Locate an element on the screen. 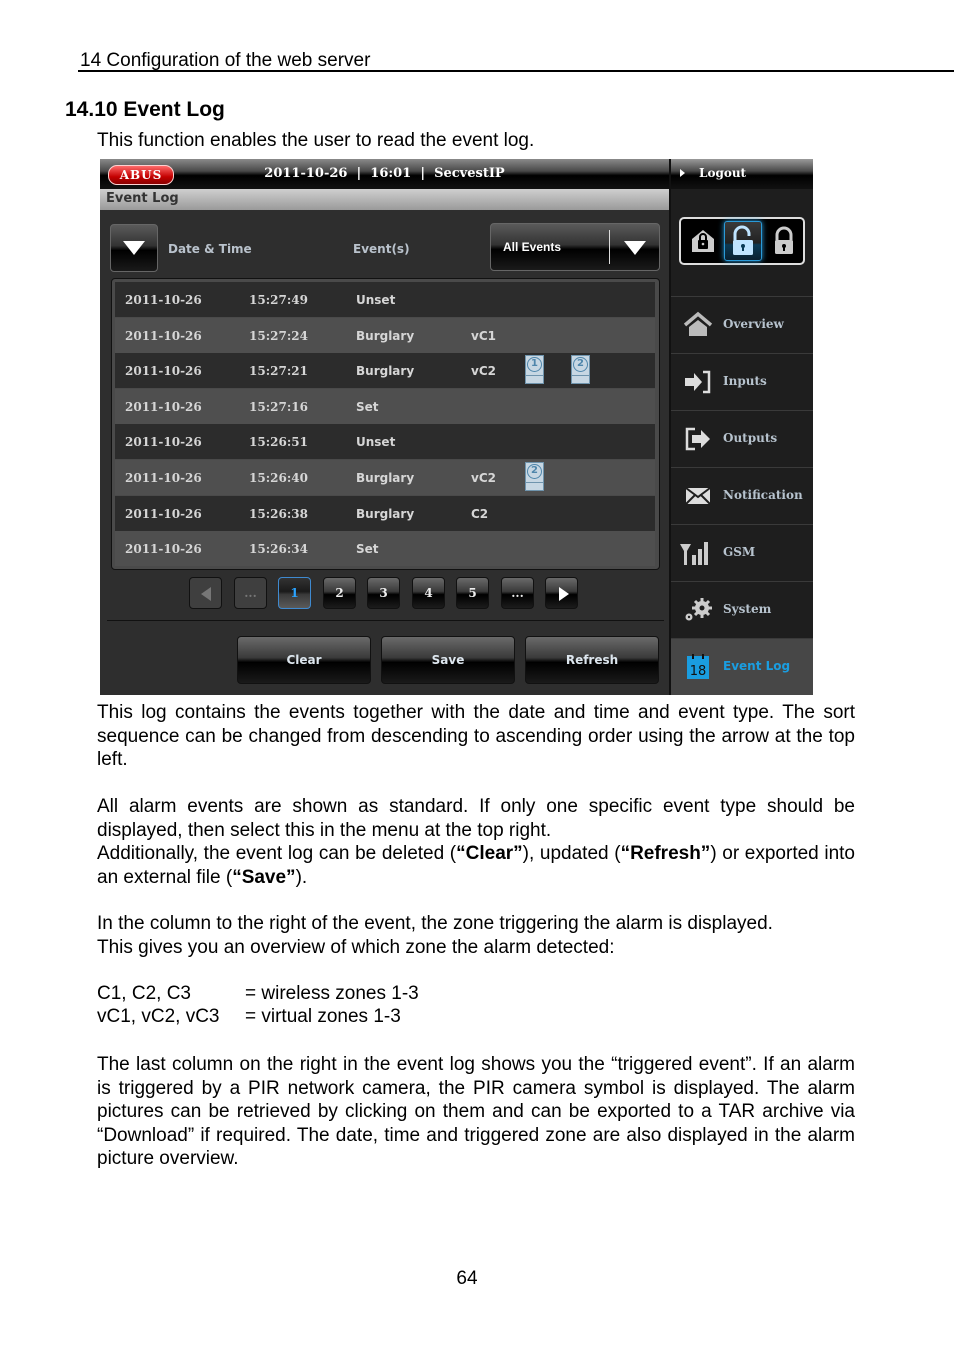 The height and width of the screenshot is (1355, 954). column-header-events: Event(s) is located at coordinates (381, 249).